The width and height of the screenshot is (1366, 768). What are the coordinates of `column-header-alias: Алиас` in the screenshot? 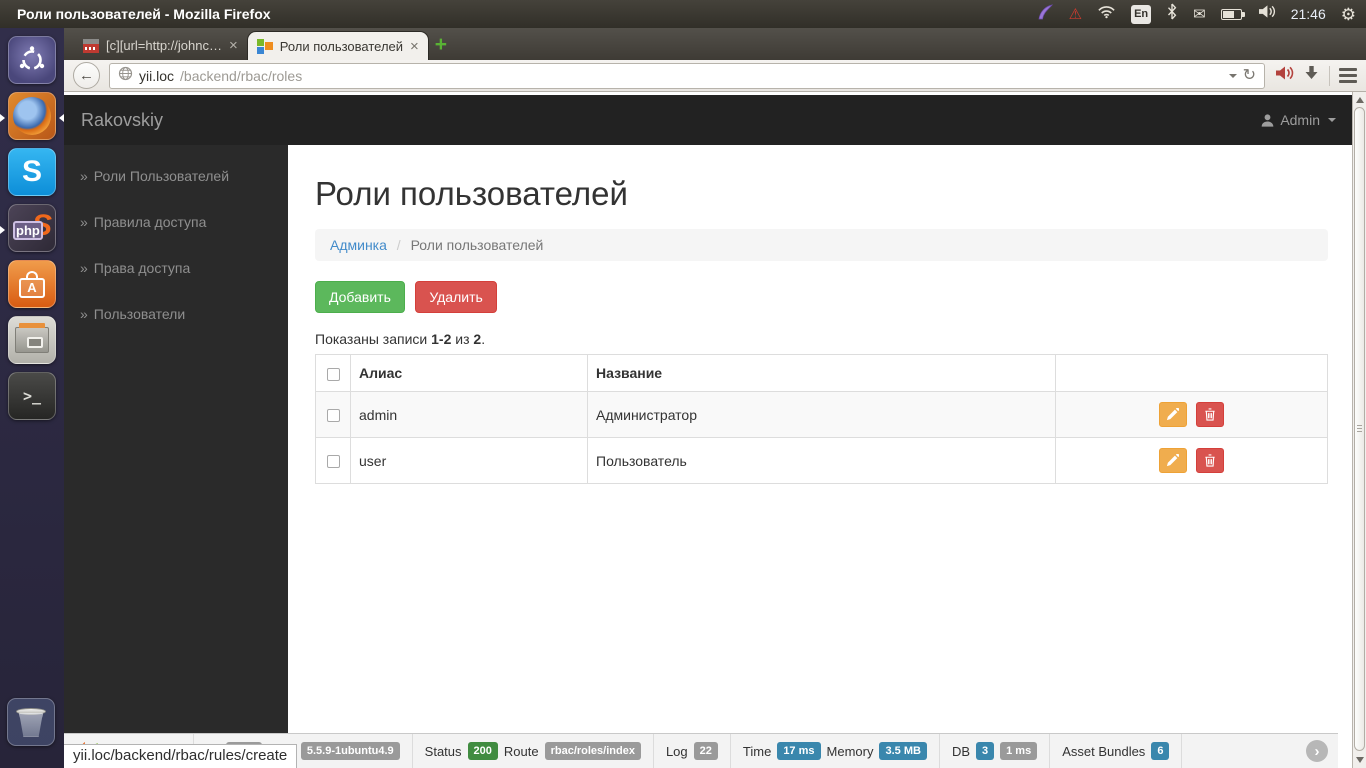 It's located at (469, 373).